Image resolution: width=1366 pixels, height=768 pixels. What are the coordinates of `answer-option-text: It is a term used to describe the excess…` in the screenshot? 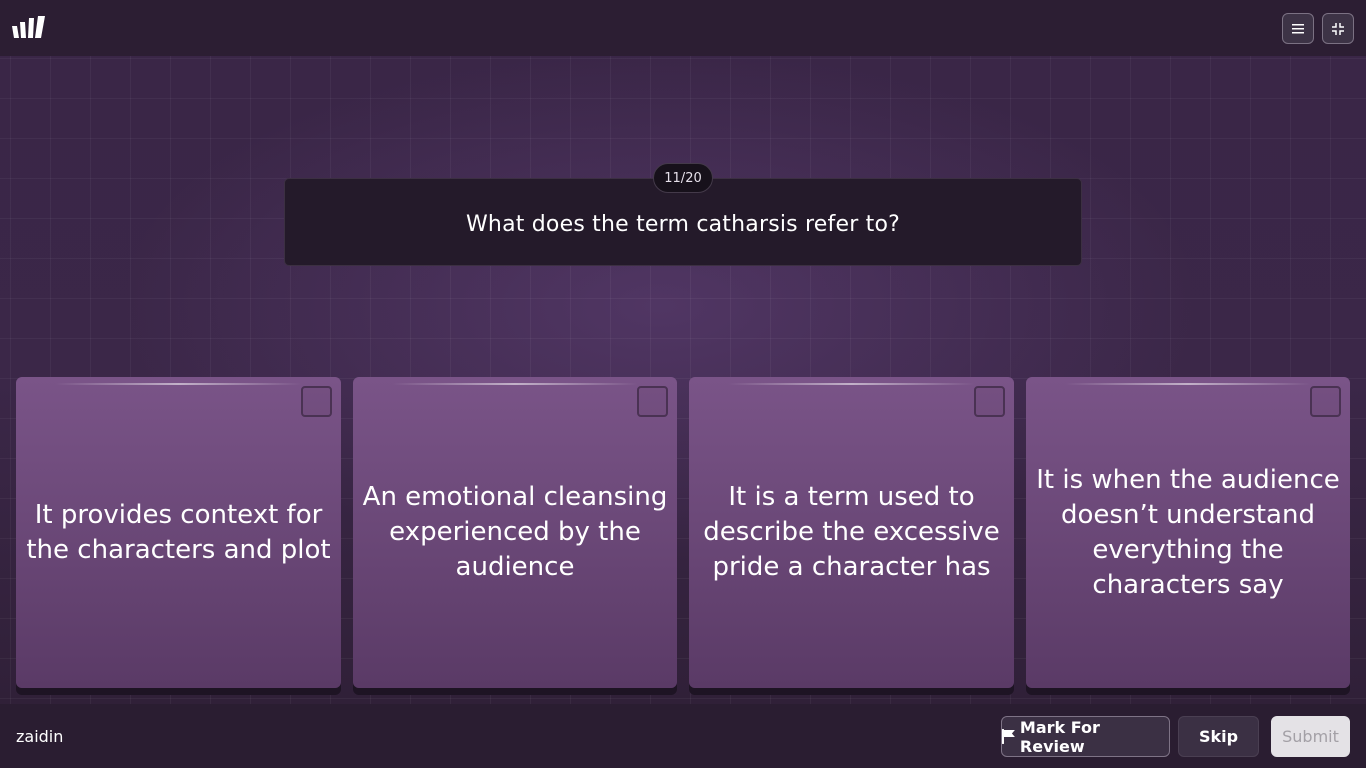 It's located at (851, 532).